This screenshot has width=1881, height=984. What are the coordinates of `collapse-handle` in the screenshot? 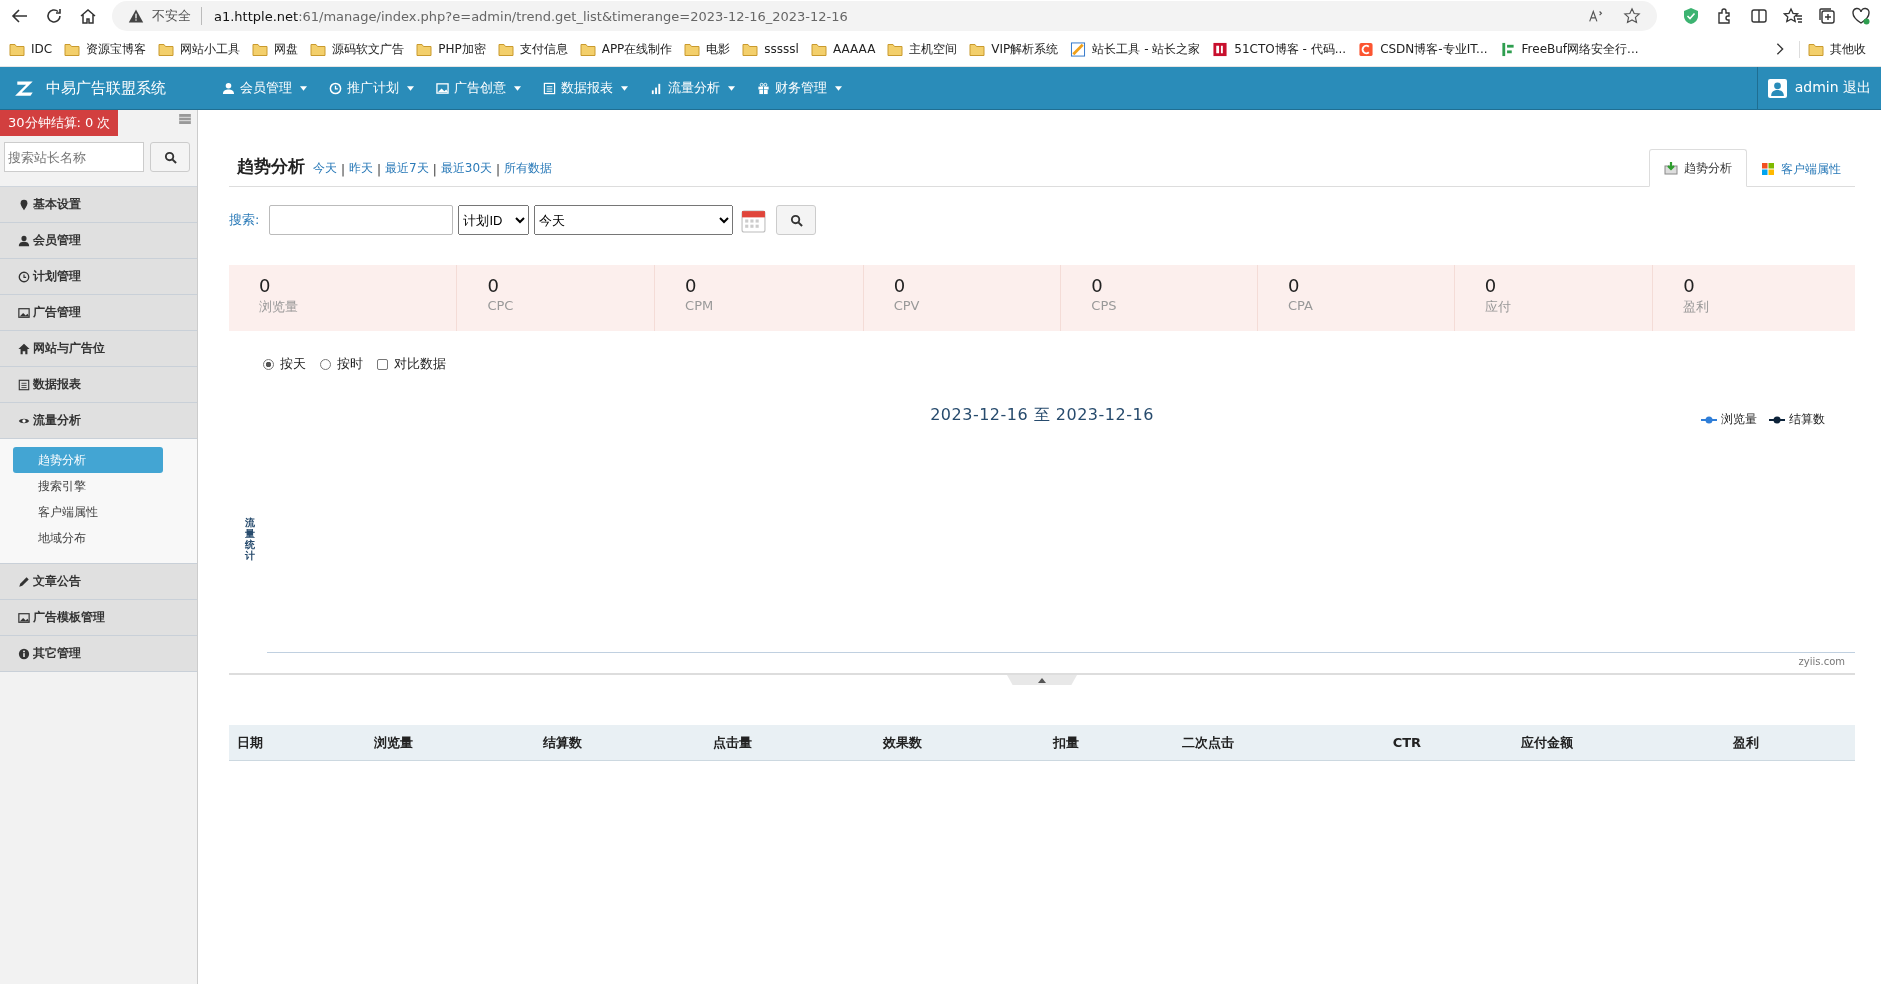 It's located at (1042, 680).